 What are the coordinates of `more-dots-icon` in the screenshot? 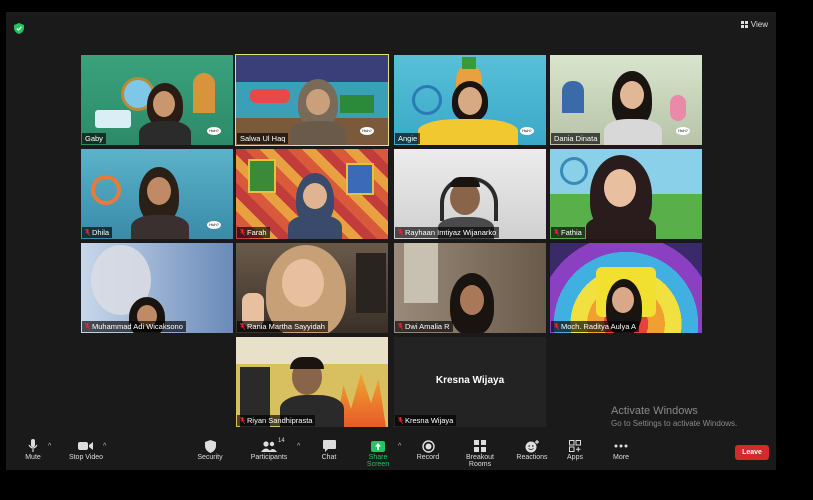 It's located at (621, 446).